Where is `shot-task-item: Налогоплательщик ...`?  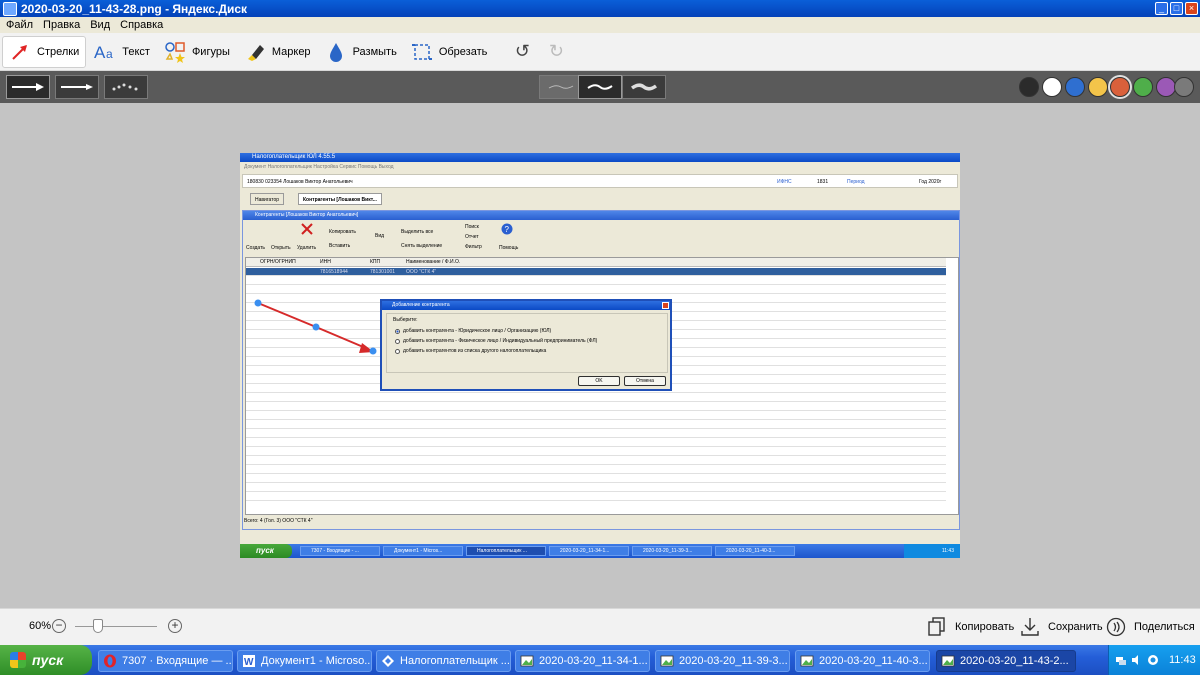
shot-task-item: Налогоплательщик ... is located at coordinates (506, 551).